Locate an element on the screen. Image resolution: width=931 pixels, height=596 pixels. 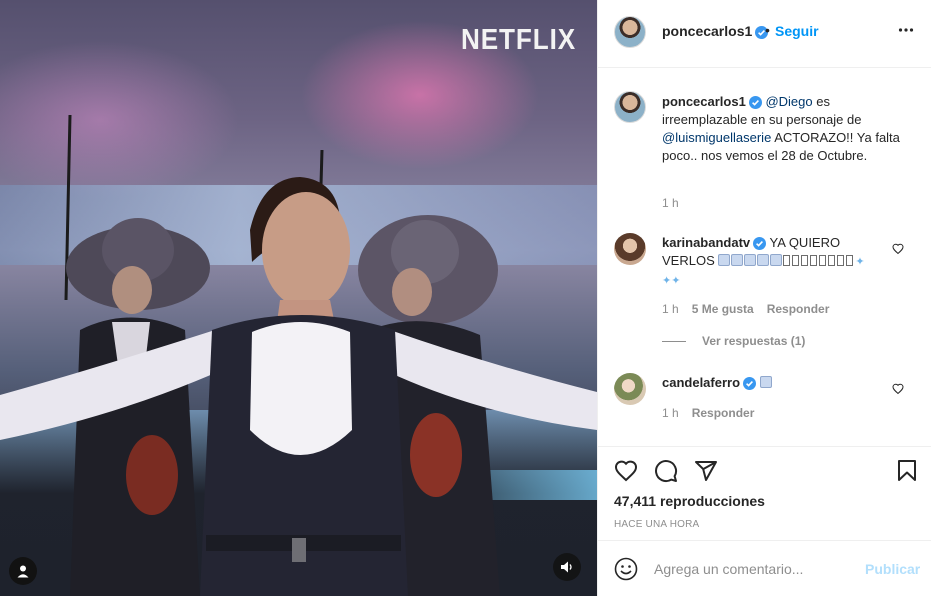
sparkle-emoji: ✦✦ is located at coordinates (671, 281).